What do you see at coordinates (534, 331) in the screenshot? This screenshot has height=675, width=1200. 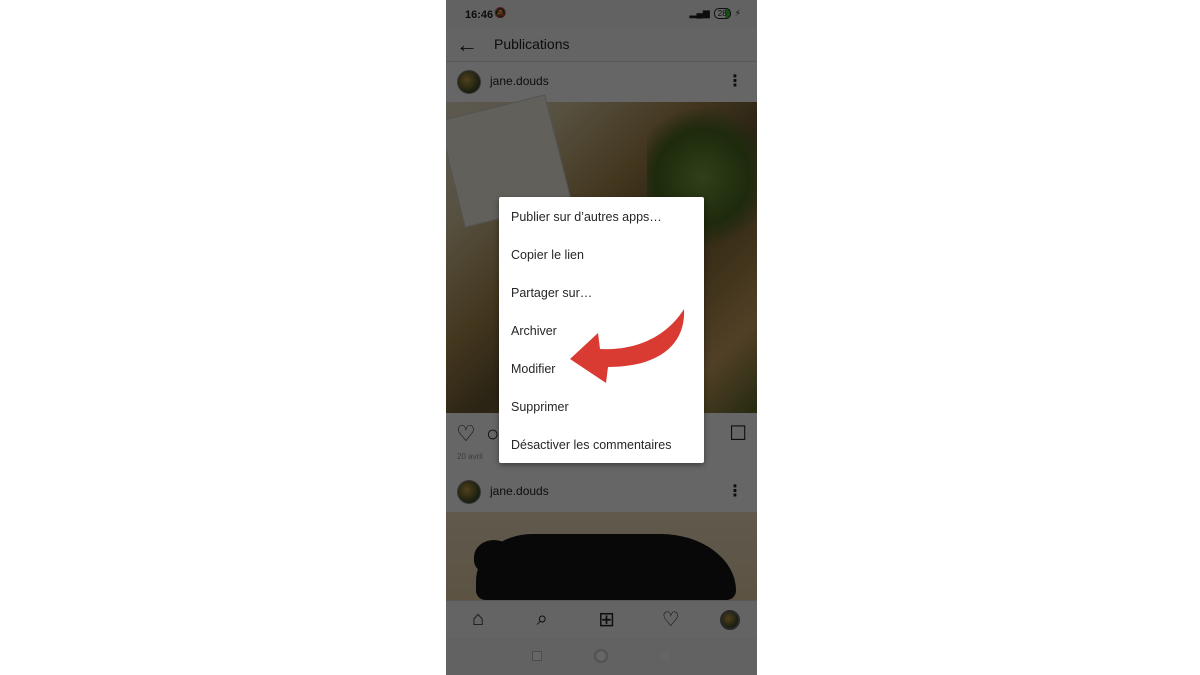 I see `menu-item-archive: Archiver` at bounding box center [534, 331].